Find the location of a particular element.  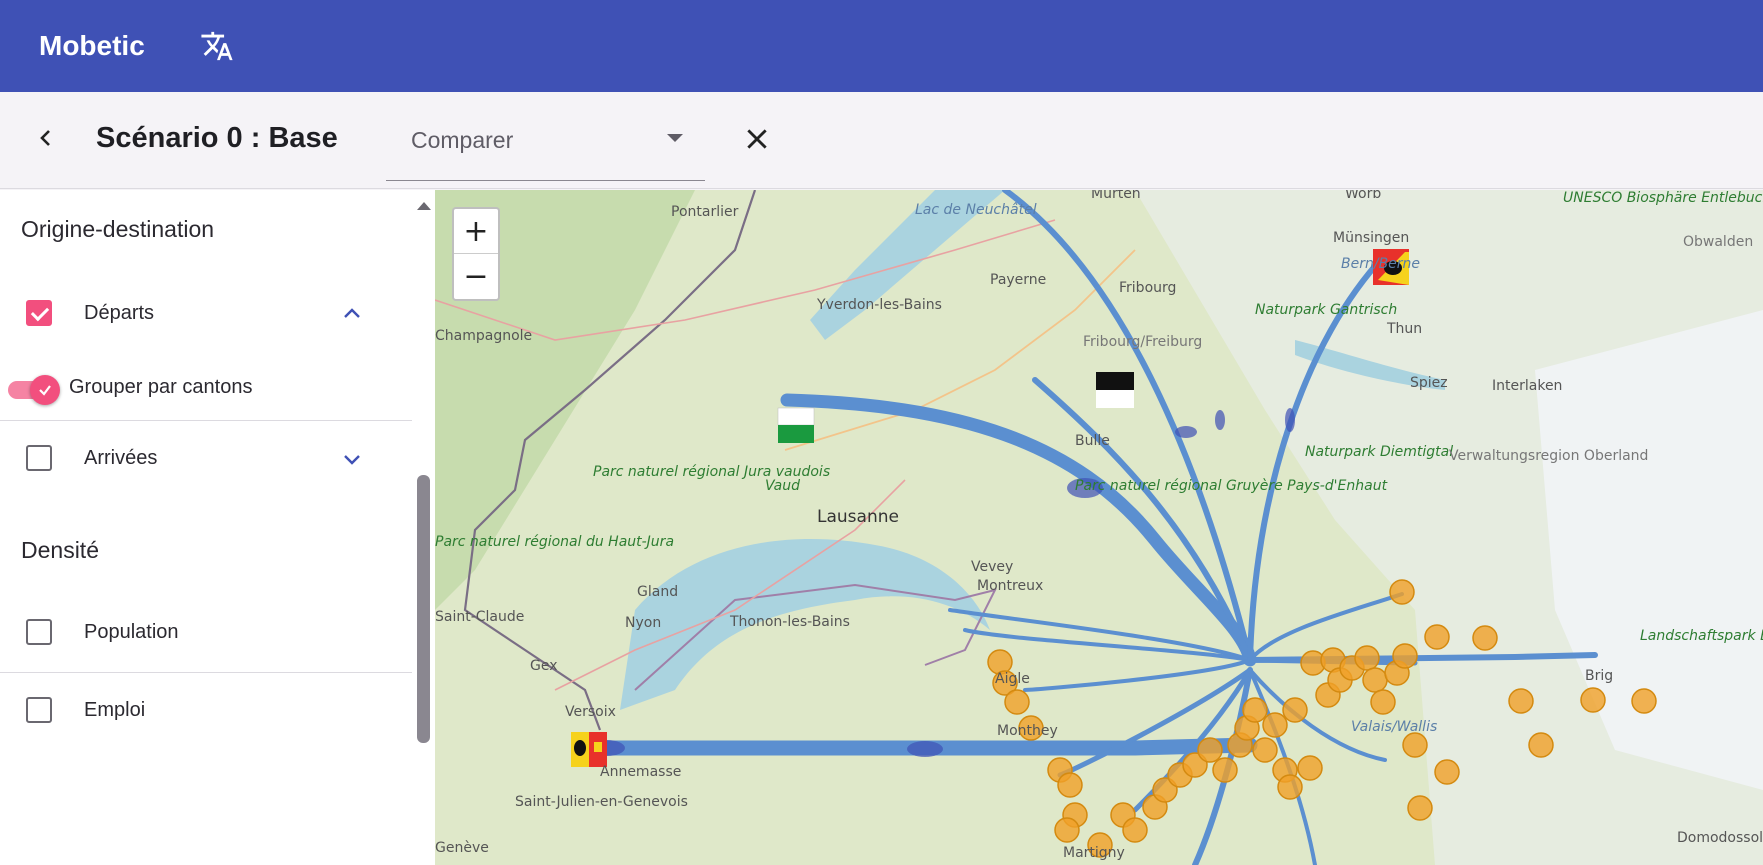

toggle-knob is located at coordinates (45, 390).